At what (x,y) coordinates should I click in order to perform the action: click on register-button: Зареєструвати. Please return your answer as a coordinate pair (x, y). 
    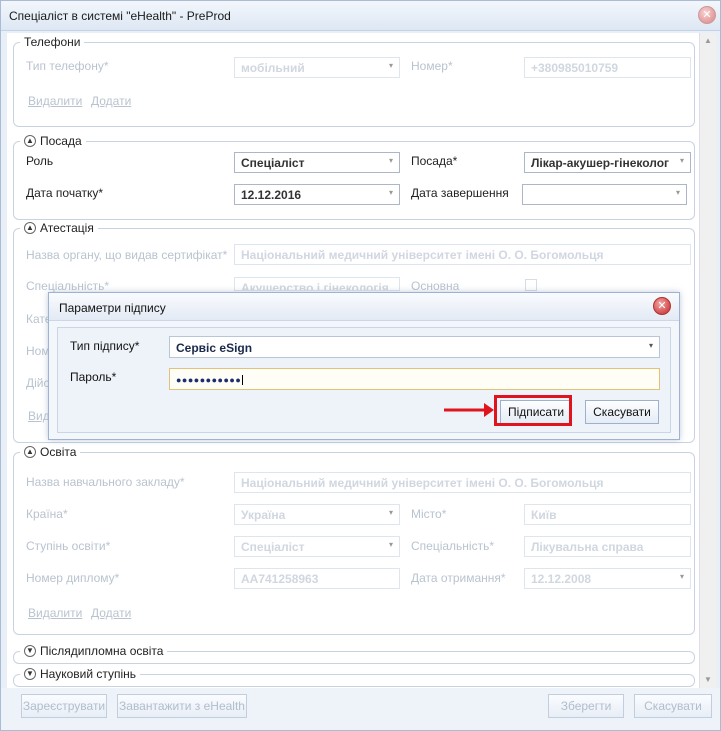
    Looking at the image, I should click on (64, 706).